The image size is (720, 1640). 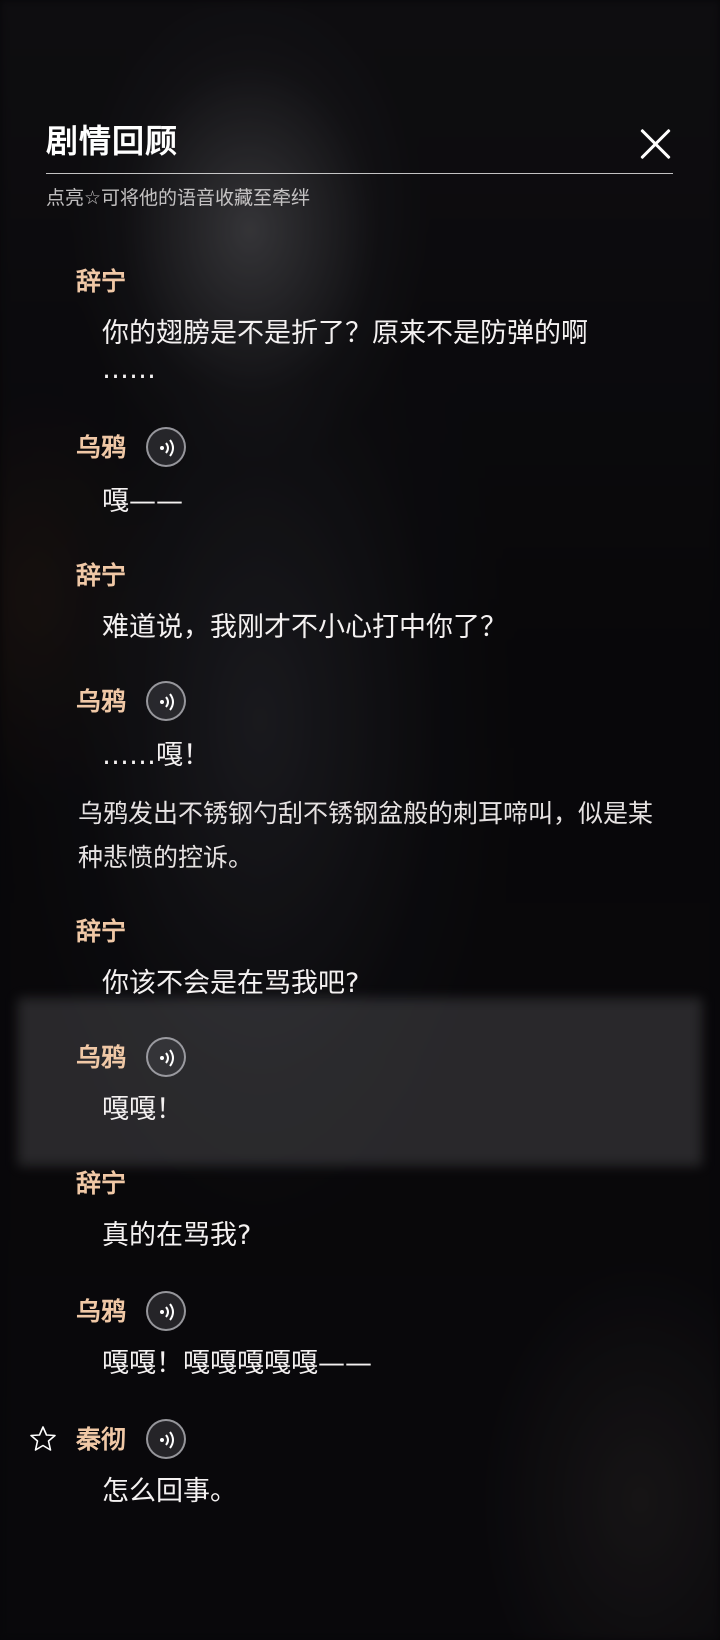 What do you see at coordinates (169, 1491) in the screenshot?
I see `dialogue-line: 怎么回事。` at bounding box center [169, 1491].